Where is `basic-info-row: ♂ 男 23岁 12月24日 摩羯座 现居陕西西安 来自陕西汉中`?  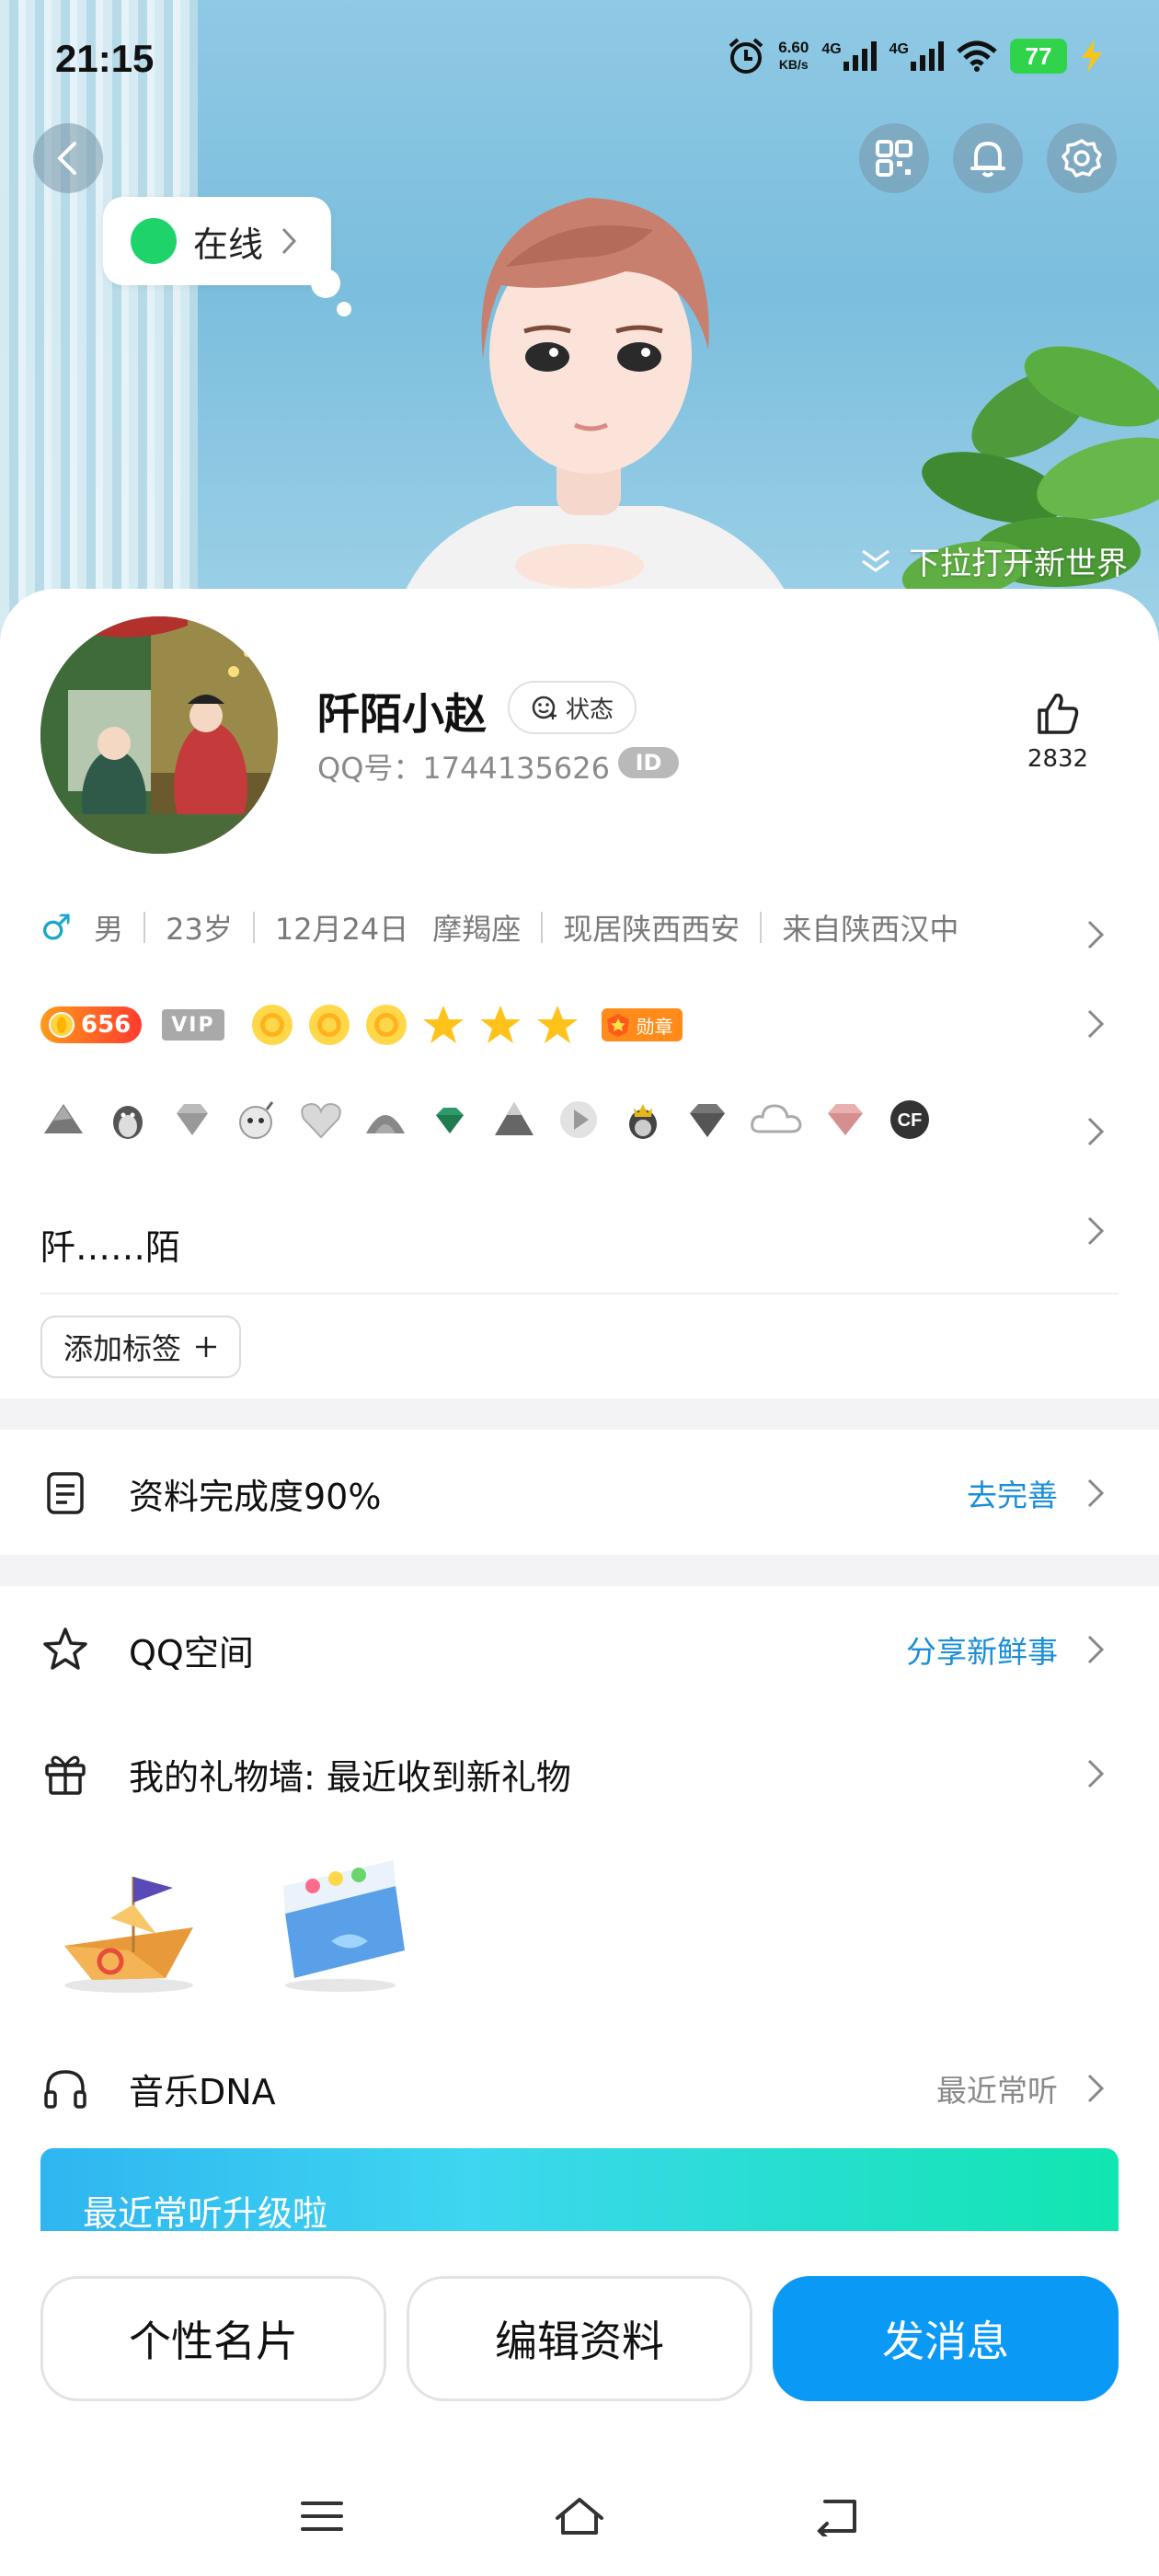
basic-info-row: ♂ 男 23岁 12月24日 摩羯座 现居陕西西安 来自陕西汉中 is located at coordinates (564, 927).